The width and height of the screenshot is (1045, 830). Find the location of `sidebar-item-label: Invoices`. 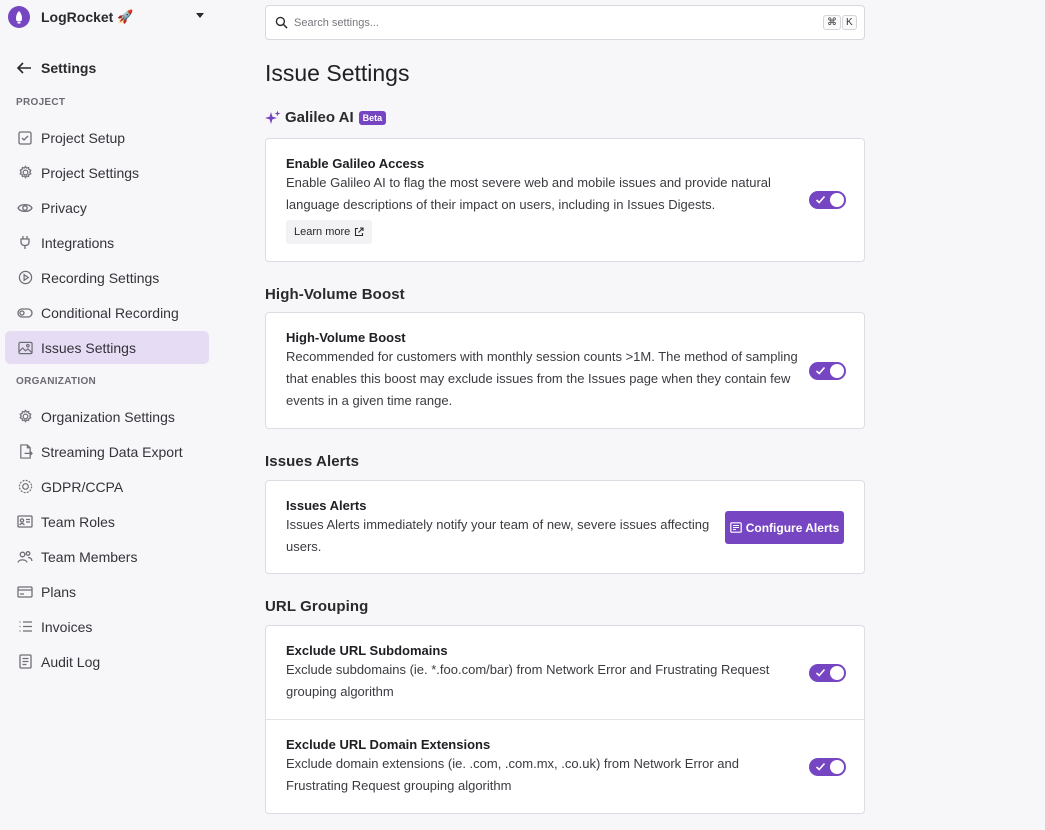

sidebar-item-label: Invoices is located at coordinates (67, 626).